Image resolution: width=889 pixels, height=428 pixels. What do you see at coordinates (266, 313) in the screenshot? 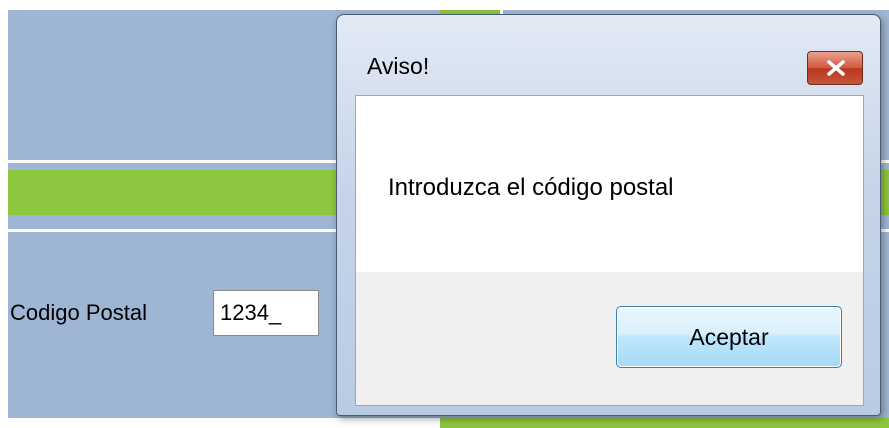
I see `postal-code-input` at bounding box center [266, 313].